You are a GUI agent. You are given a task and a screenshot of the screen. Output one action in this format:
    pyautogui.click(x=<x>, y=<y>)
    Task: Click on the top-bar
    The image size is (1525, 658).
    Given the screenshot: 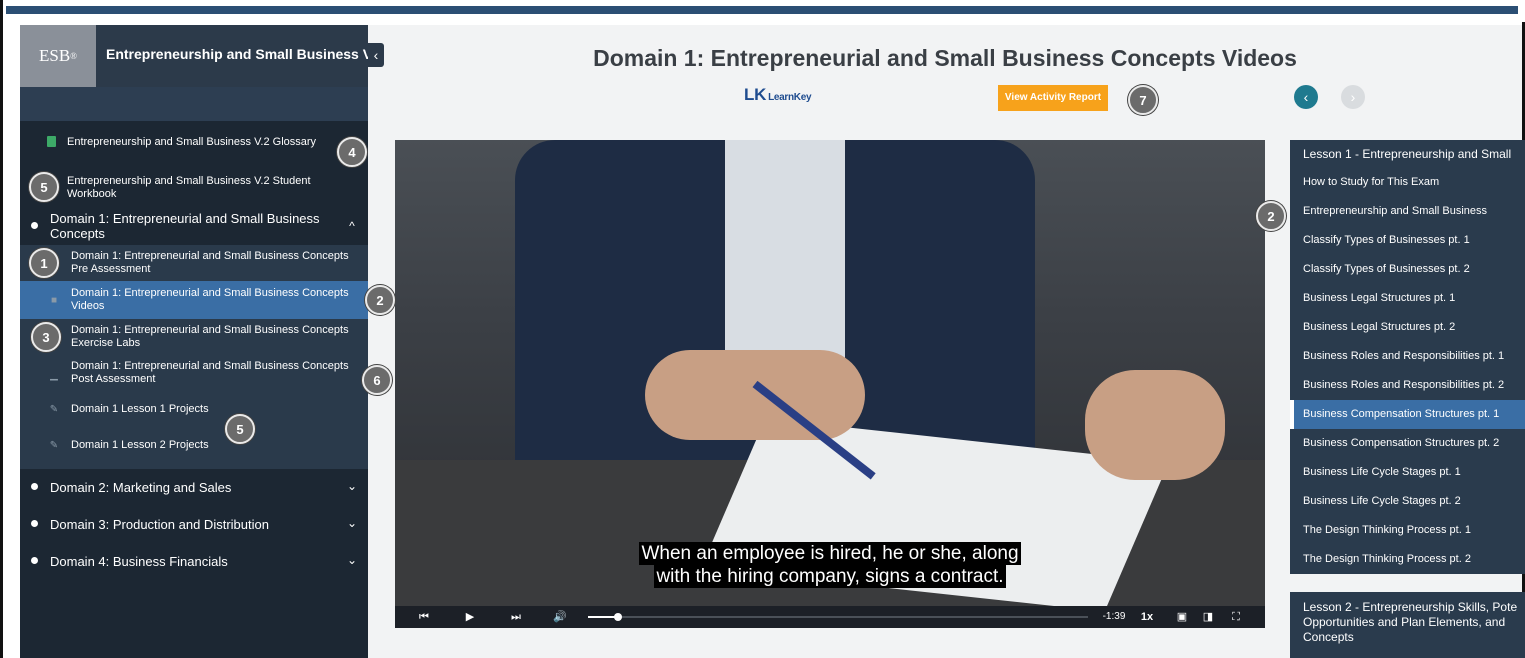 What is the action you would take?
    pyautogui.click(x=764, y=11)
    